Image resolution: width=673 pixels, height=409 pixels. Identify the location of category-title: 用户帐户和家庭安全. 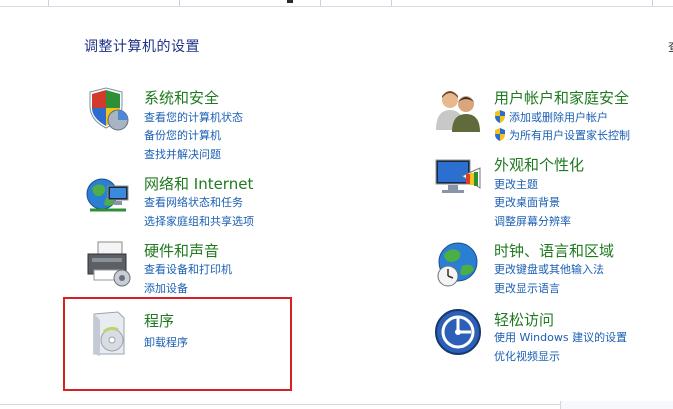
(561, 97).